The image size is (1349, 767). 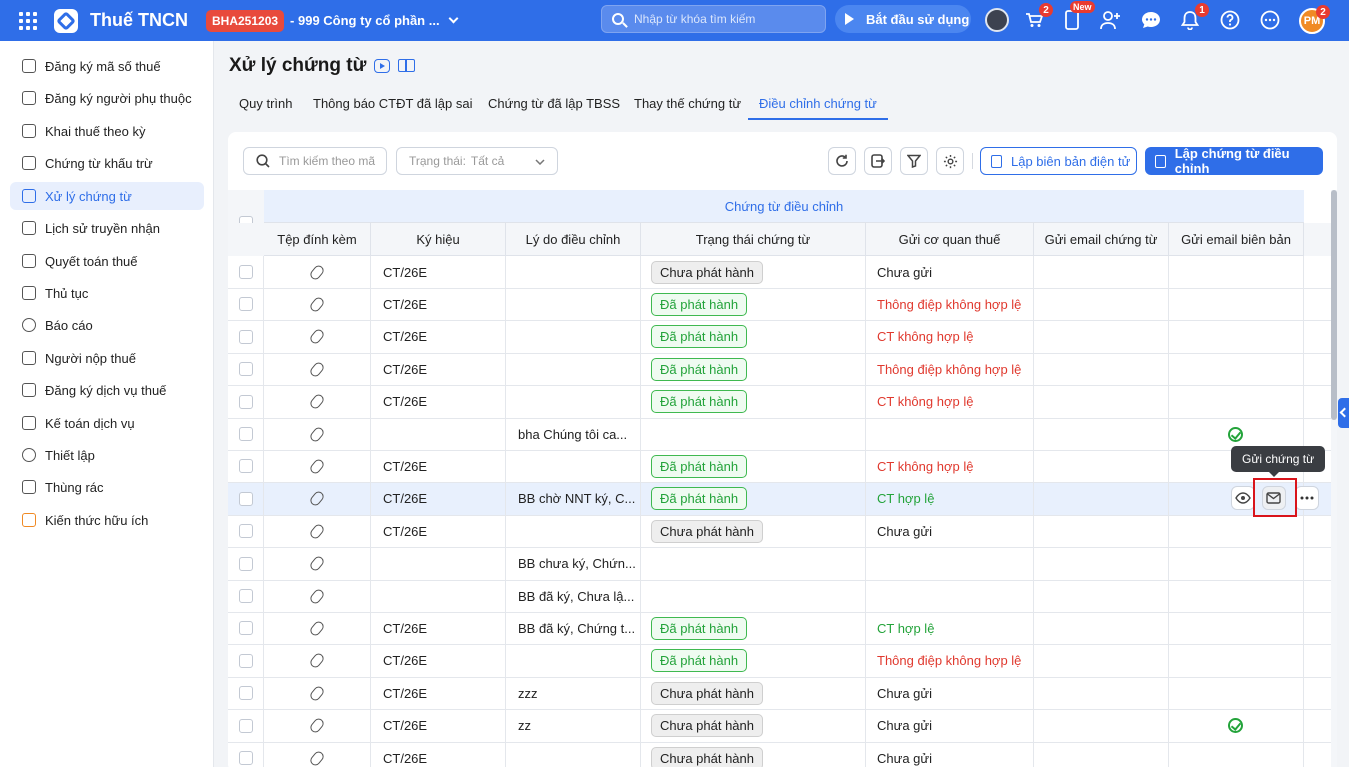 I want to click on sidebar-item-9: Người nộp thuế, so click(x=107, y=358).